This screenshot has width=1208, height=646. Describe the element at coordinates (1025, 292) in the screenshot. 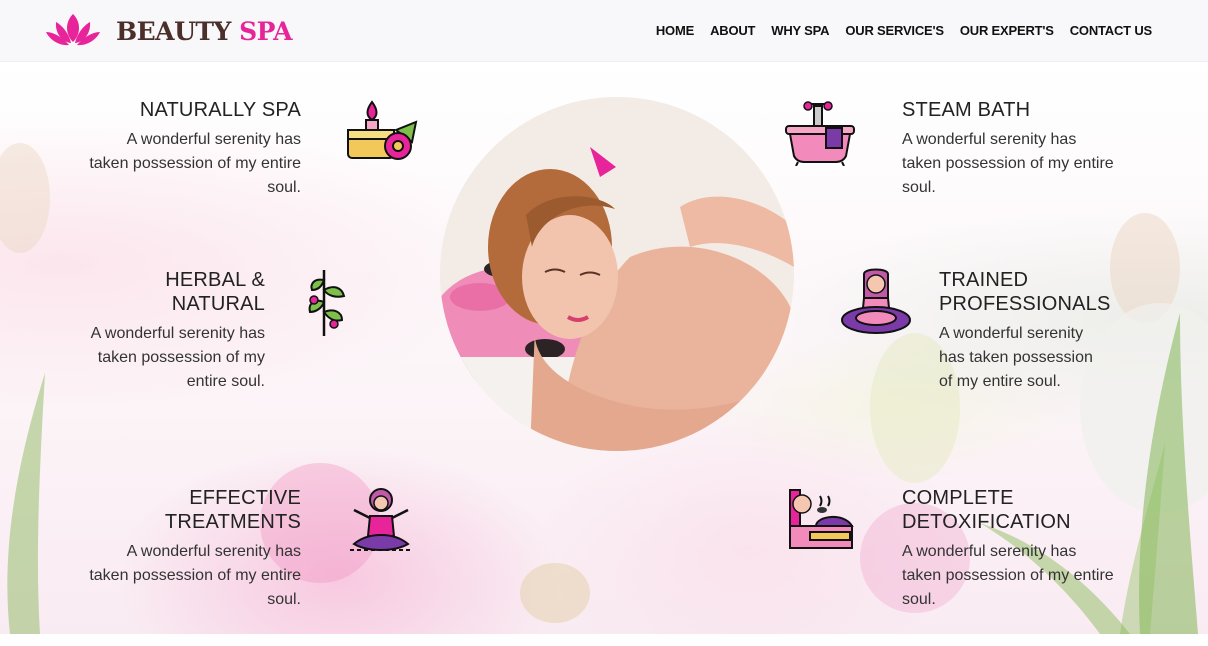

I see `feature-title: TRAINED PROFESSIONALS` at that location.